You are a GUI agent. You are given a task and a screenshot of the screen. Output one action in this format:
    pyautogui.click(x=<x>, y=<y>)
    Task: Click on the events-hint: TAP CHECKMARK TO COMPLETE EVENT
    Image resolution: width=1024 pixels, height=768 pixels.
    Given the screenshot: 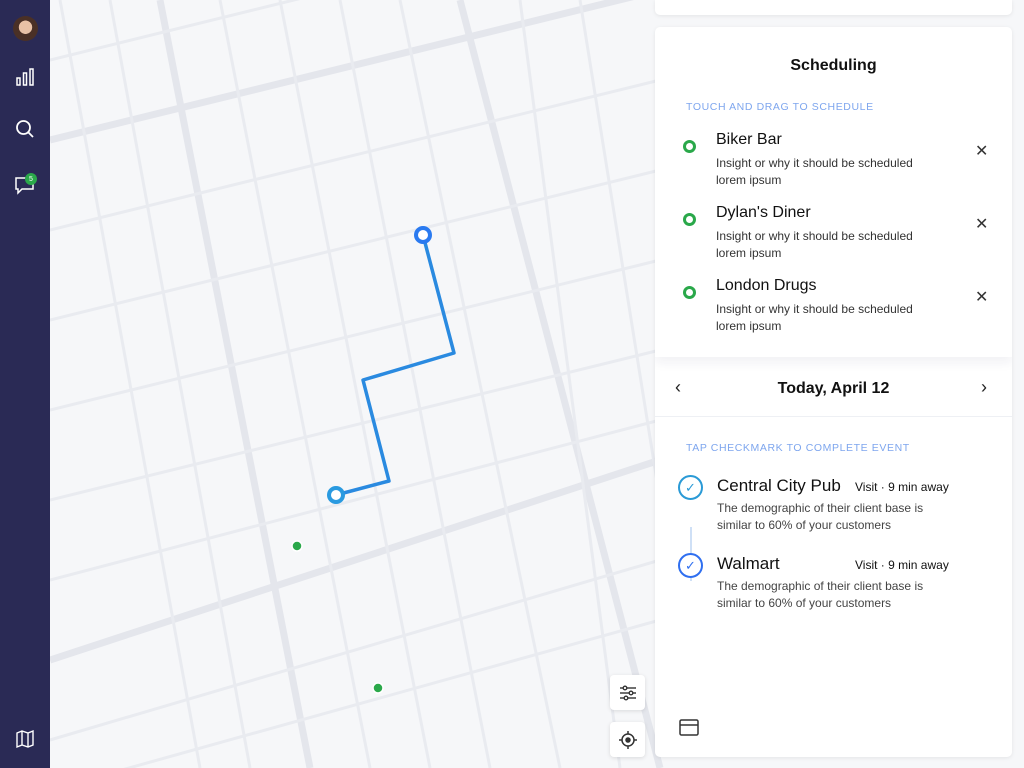 What is the action you would take?
    pyautogui.click(x=798, y=448)
    